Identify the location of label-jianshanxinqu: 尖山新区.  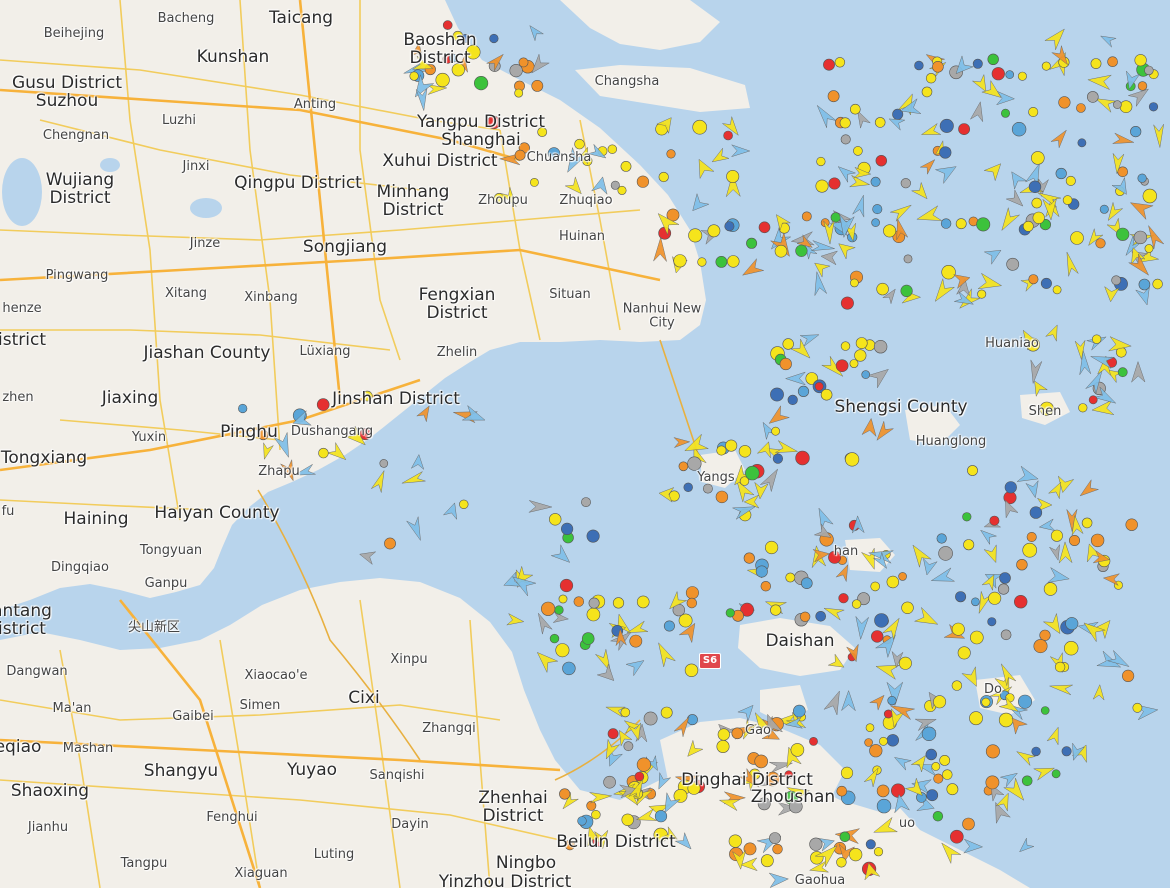
(154, 628).